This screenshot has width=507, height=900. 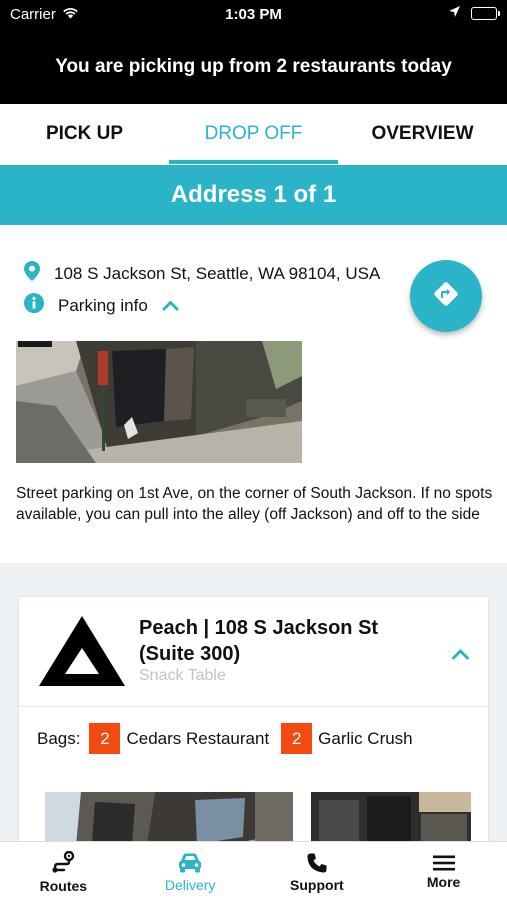 I want to click on parking-info-label: Parking info, so click(x=103, y=305).